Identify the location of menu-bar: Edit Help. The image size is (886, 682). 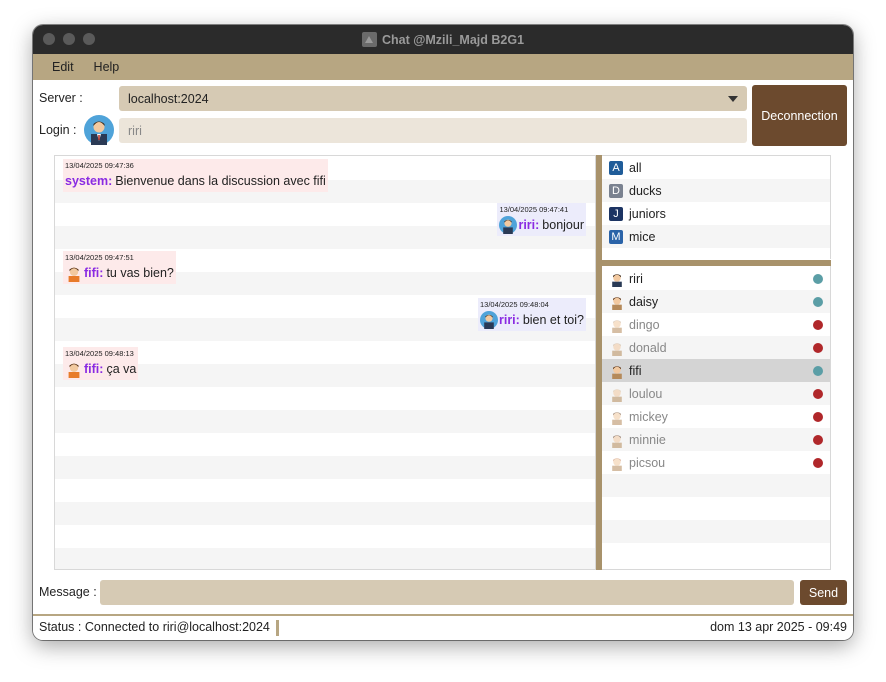
(443, 67).